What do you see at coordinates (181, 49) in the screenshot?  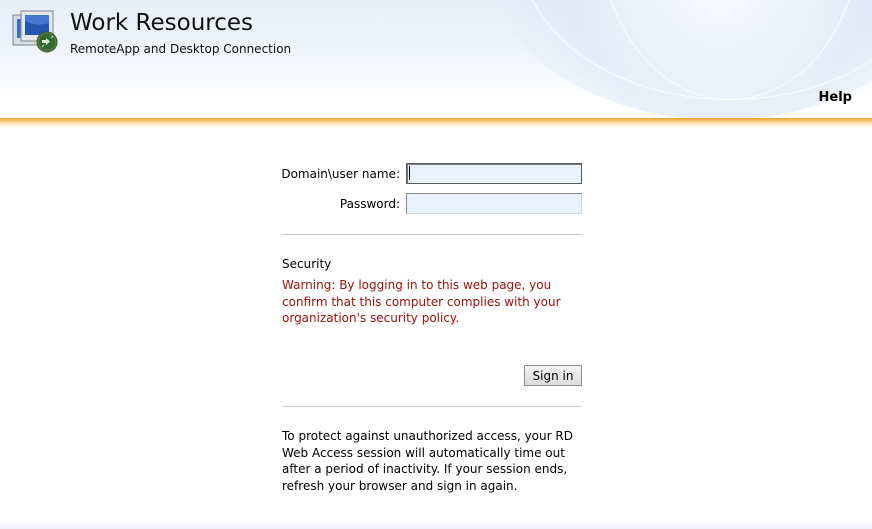 I see `page-subtitle: RemoteApp and Desktop Connection` at bounding box center [181, 49].